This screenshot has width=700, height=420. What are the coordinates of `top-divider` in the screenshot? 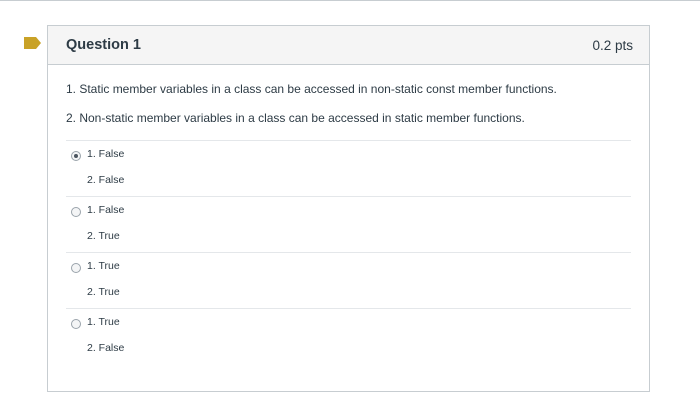 It's located at (350, 0).